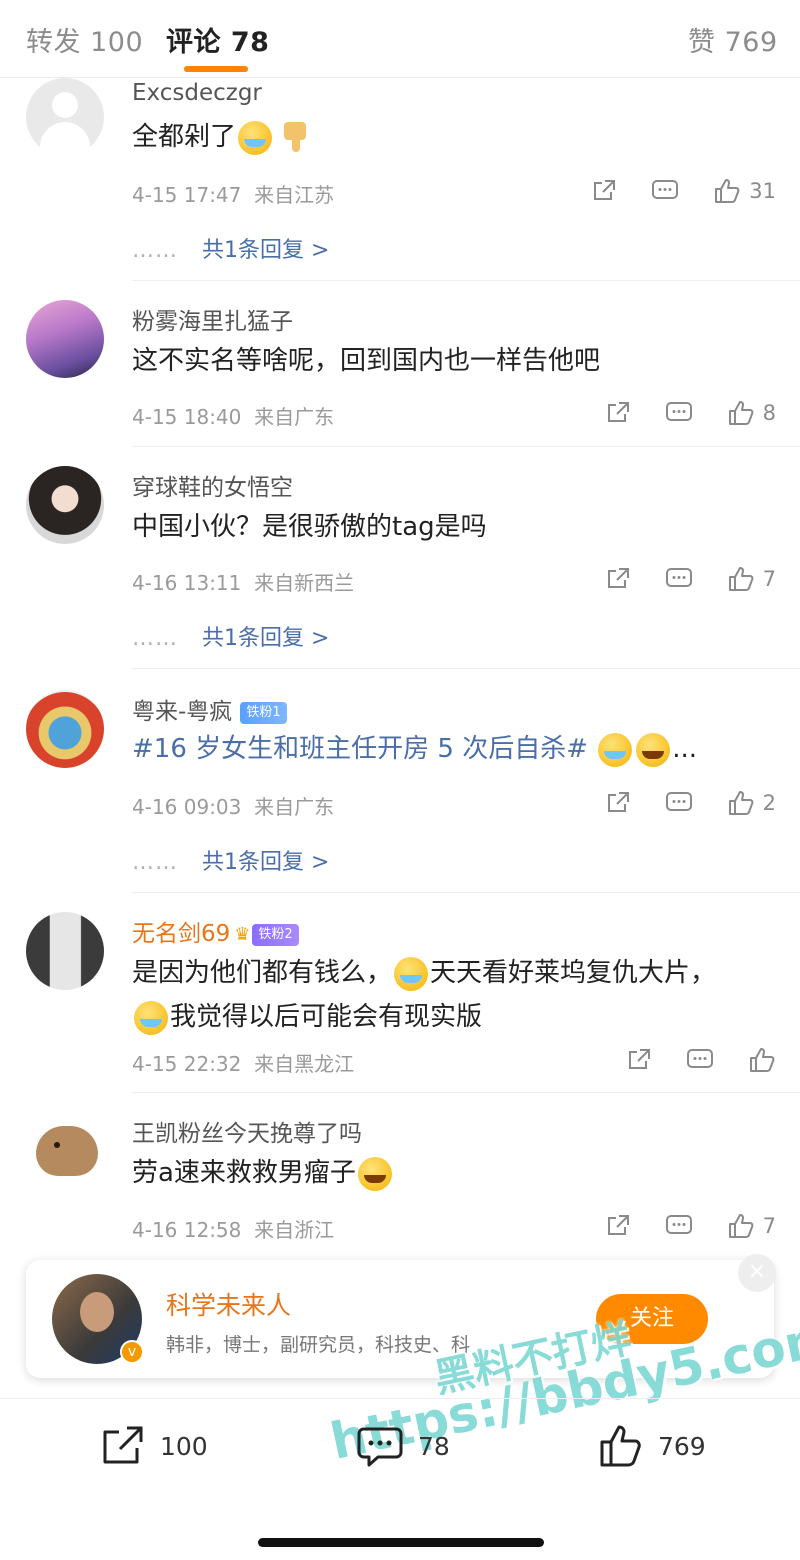 The image size is (800, 1560). What do you see at coordinates (744, 191) in the screenshot?
I see `like-button: 31` at bounding box center [744, 191].